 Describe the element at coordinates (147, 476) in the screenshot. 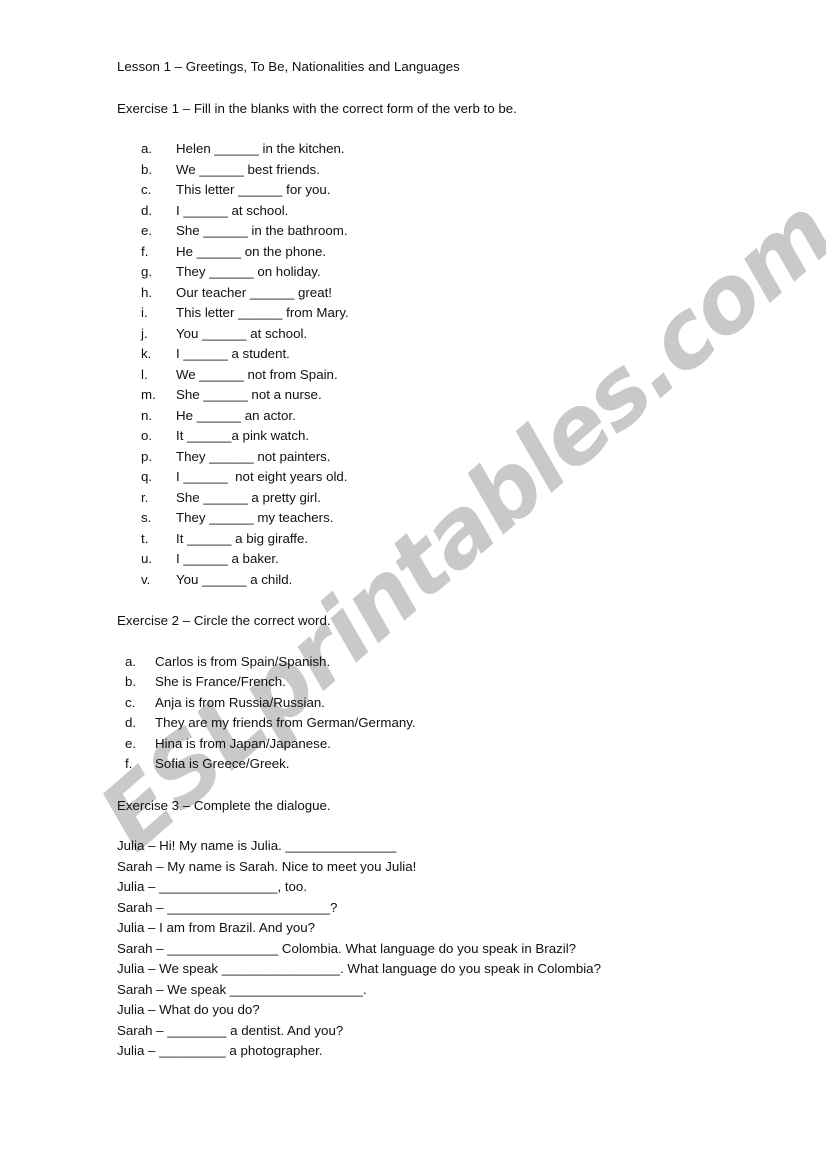

I see `list-marker: q.` at that location.